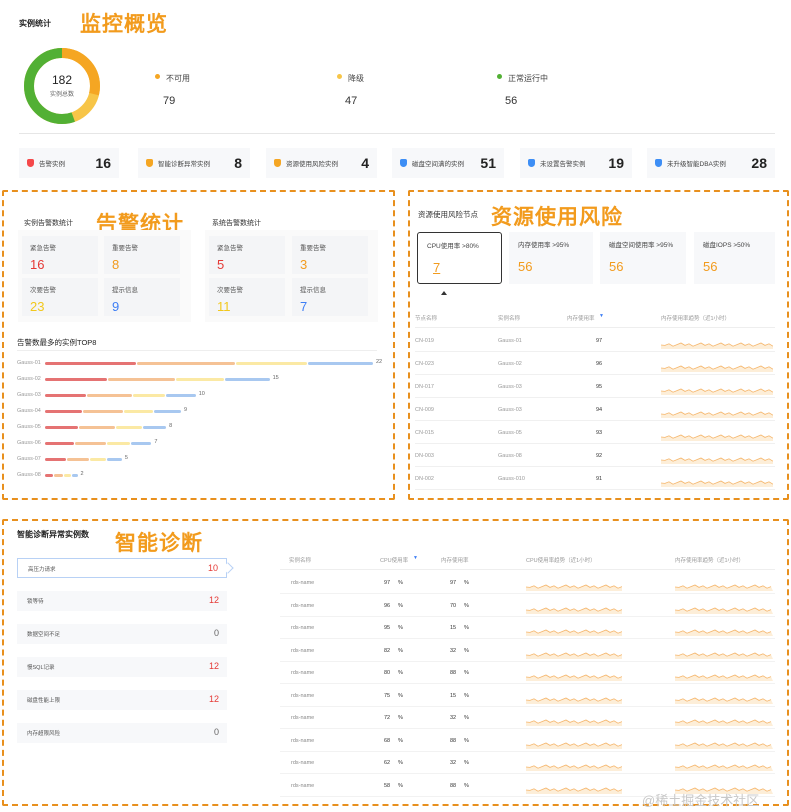 Image resolution: width=791 pixels, height=812 pixels. Describe the element at coordinates (527, 763) in the screenshot. I see `table-row: rds-name 62% 32%` at that location.